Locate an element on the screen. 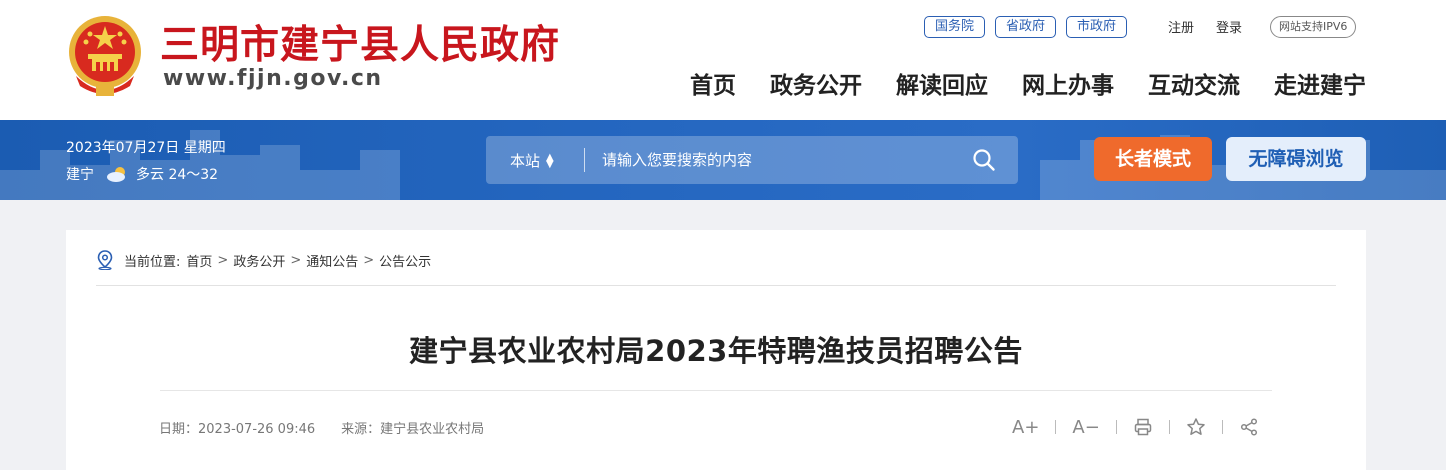 This screenshot has width=1446, height=470. nav-gov-affairs: 政务公开 is located at coordinates (816, 83).